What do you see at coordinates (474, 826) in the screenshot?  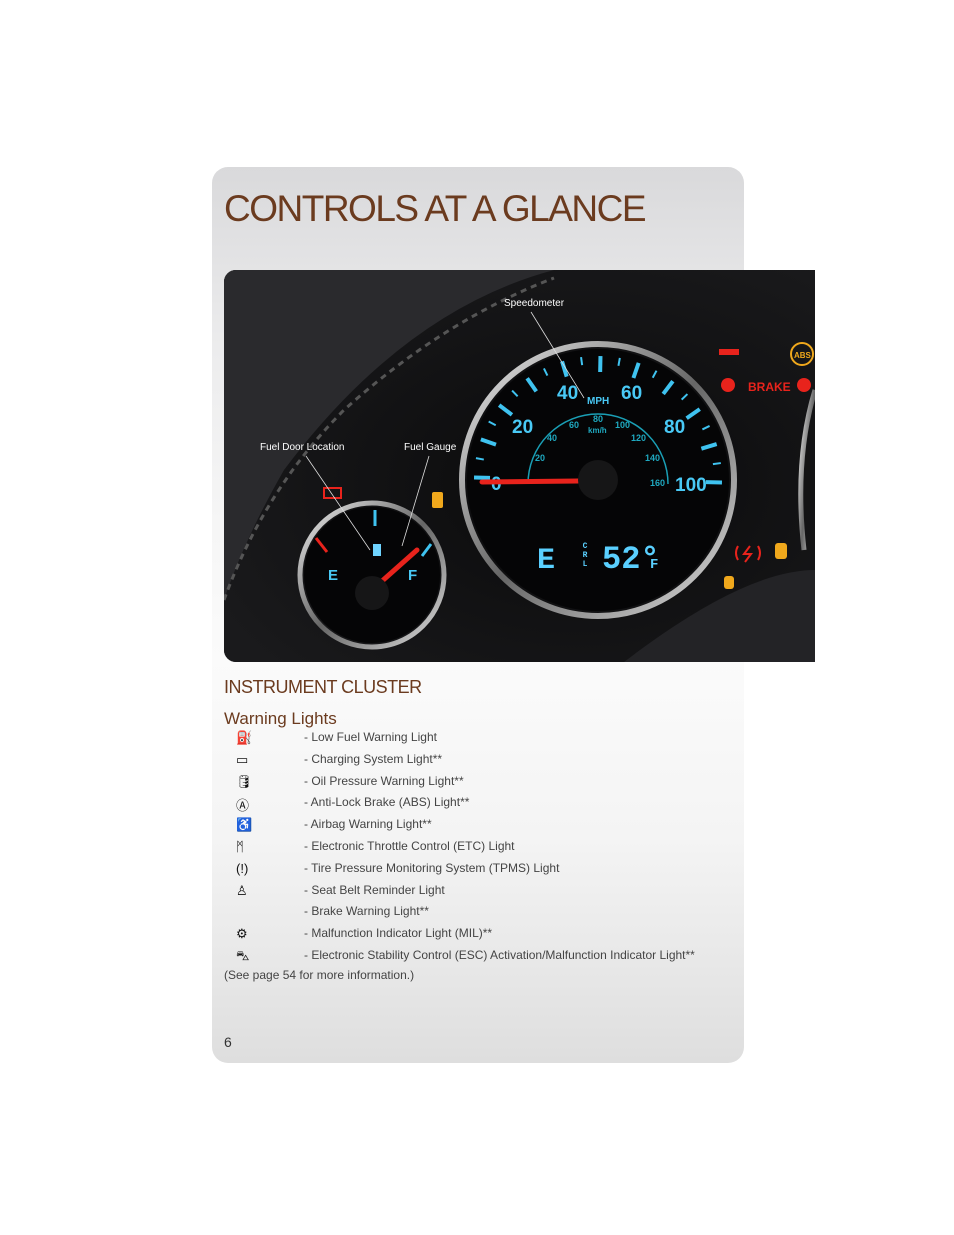 I see `warning-light-item: ♿ - Airbag Warning Light**` at bounding box center [474, 826].